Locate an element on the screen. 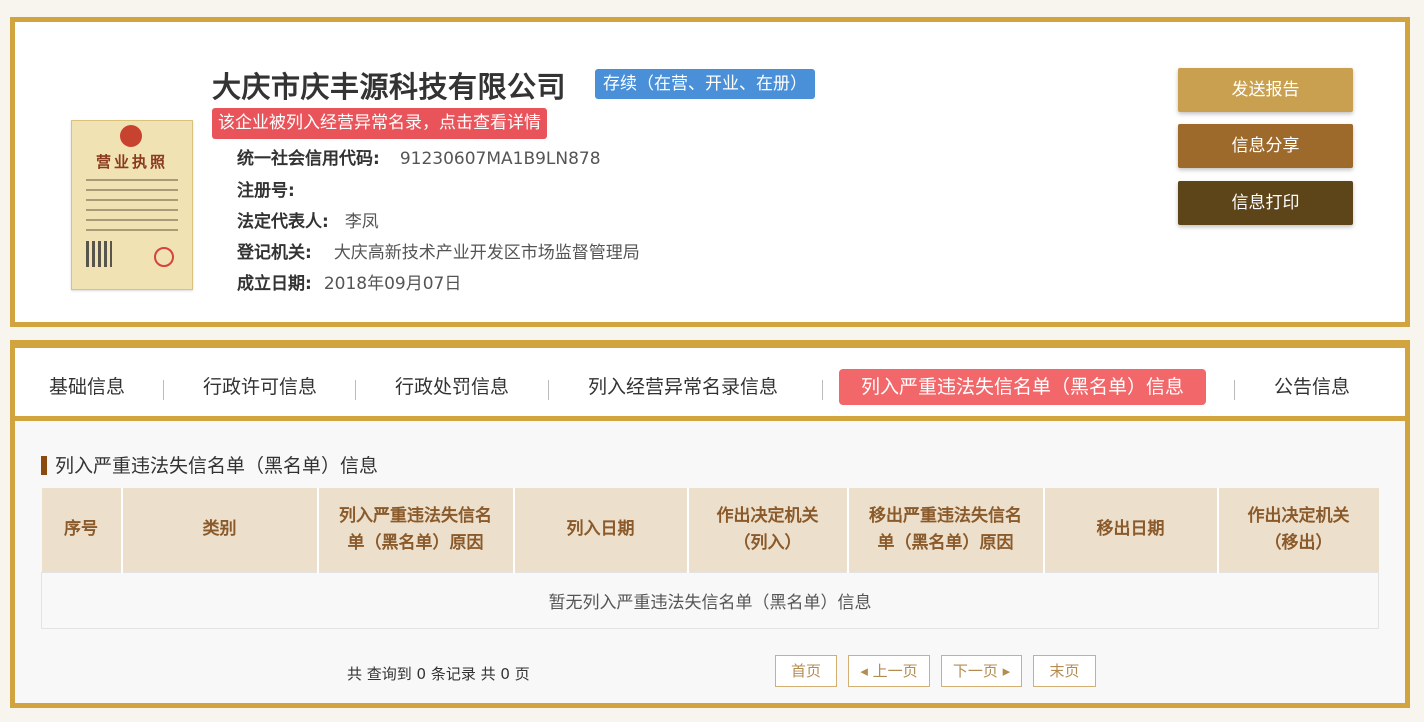  legal-representative-value: 李凤 is located at coordinates (361, 222).